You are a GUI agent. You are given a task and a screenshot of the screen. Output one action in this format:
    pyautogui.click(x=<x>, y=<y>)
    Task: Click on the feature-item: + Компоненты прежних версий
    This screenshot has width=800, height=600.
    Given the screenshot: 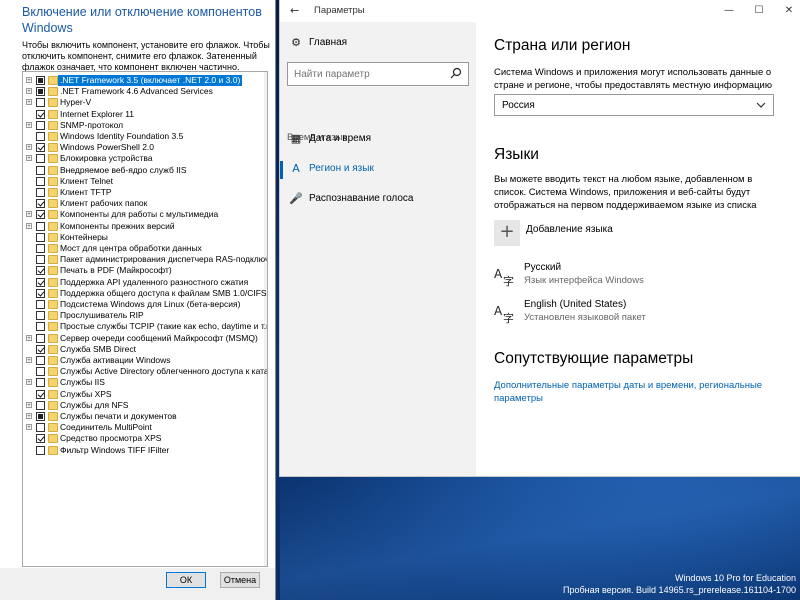 What is the action you would take?
    pyautogui.click(x=145, y=226)
    